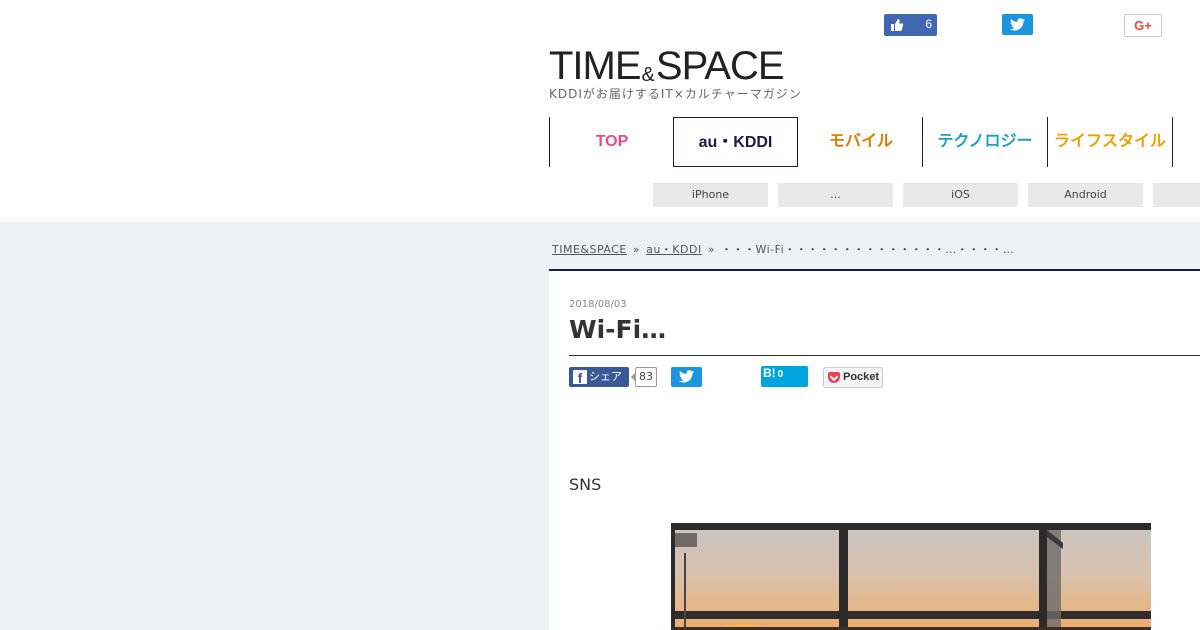 This screenshot has width=1200, height=630. I want to click on logo-title-amp: &, so click(648, 75).